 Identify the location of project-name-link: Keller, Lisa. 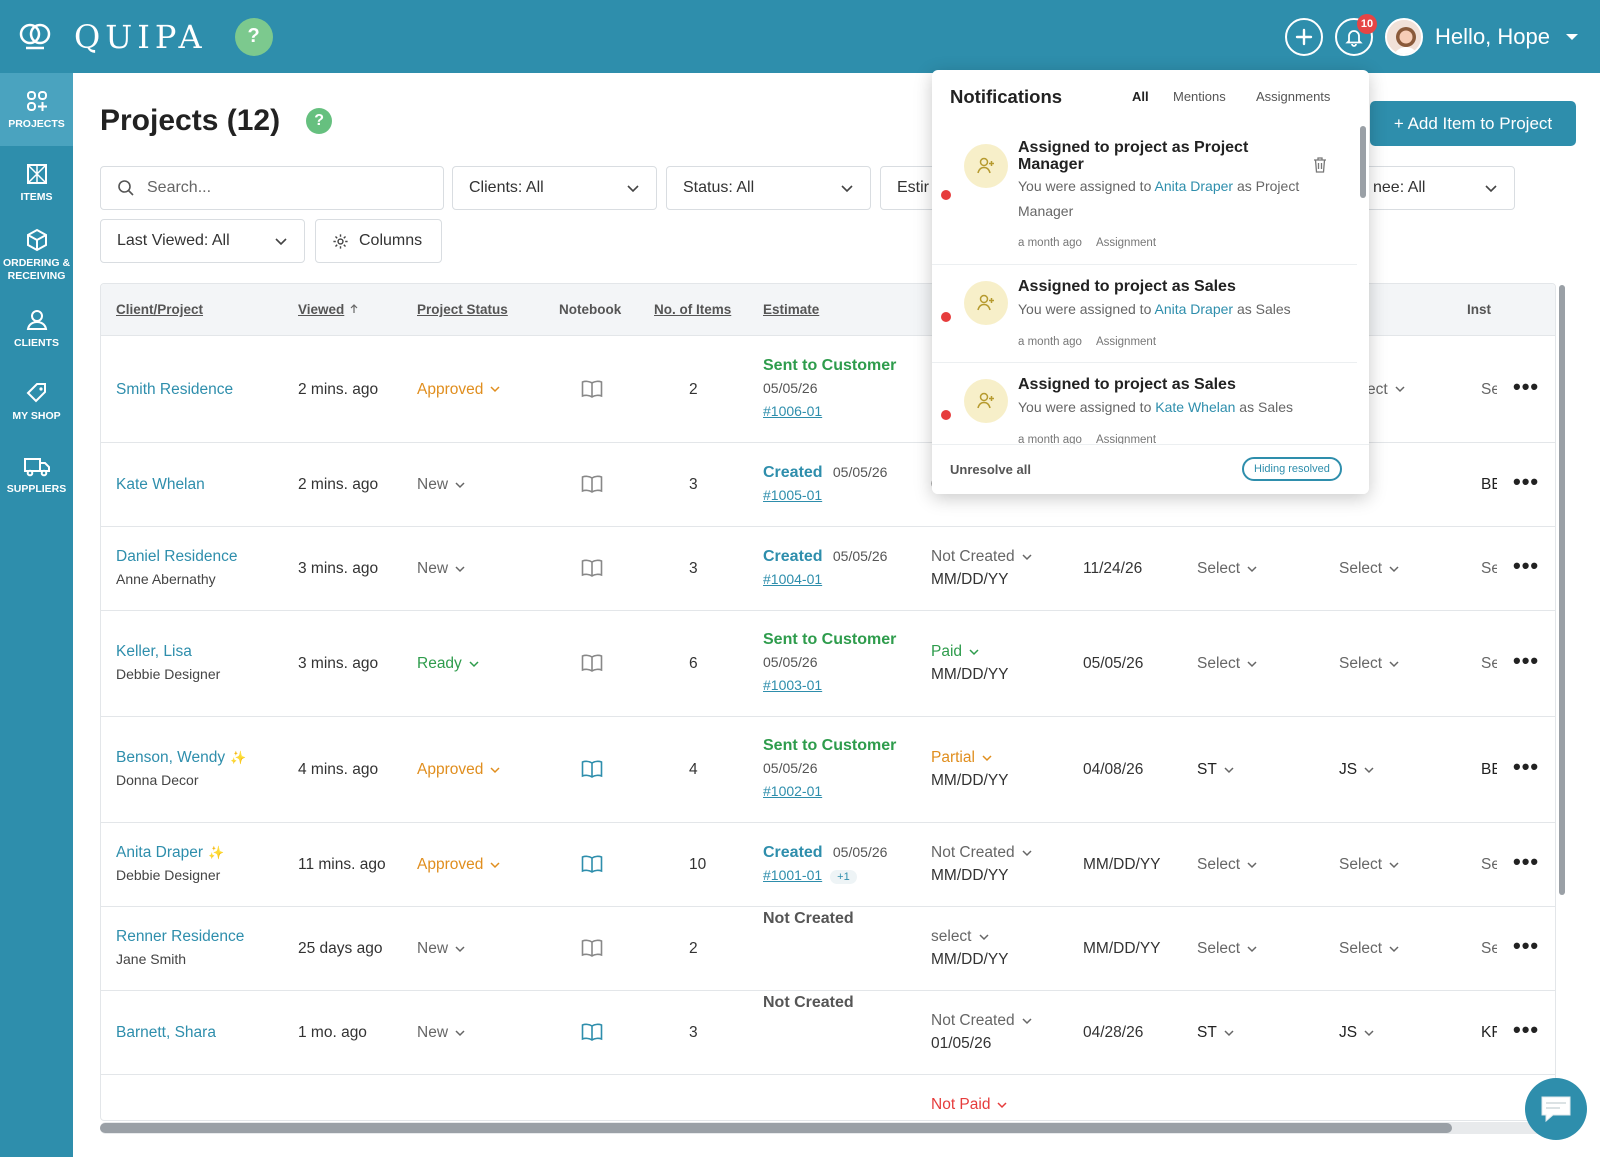
(154, 651).